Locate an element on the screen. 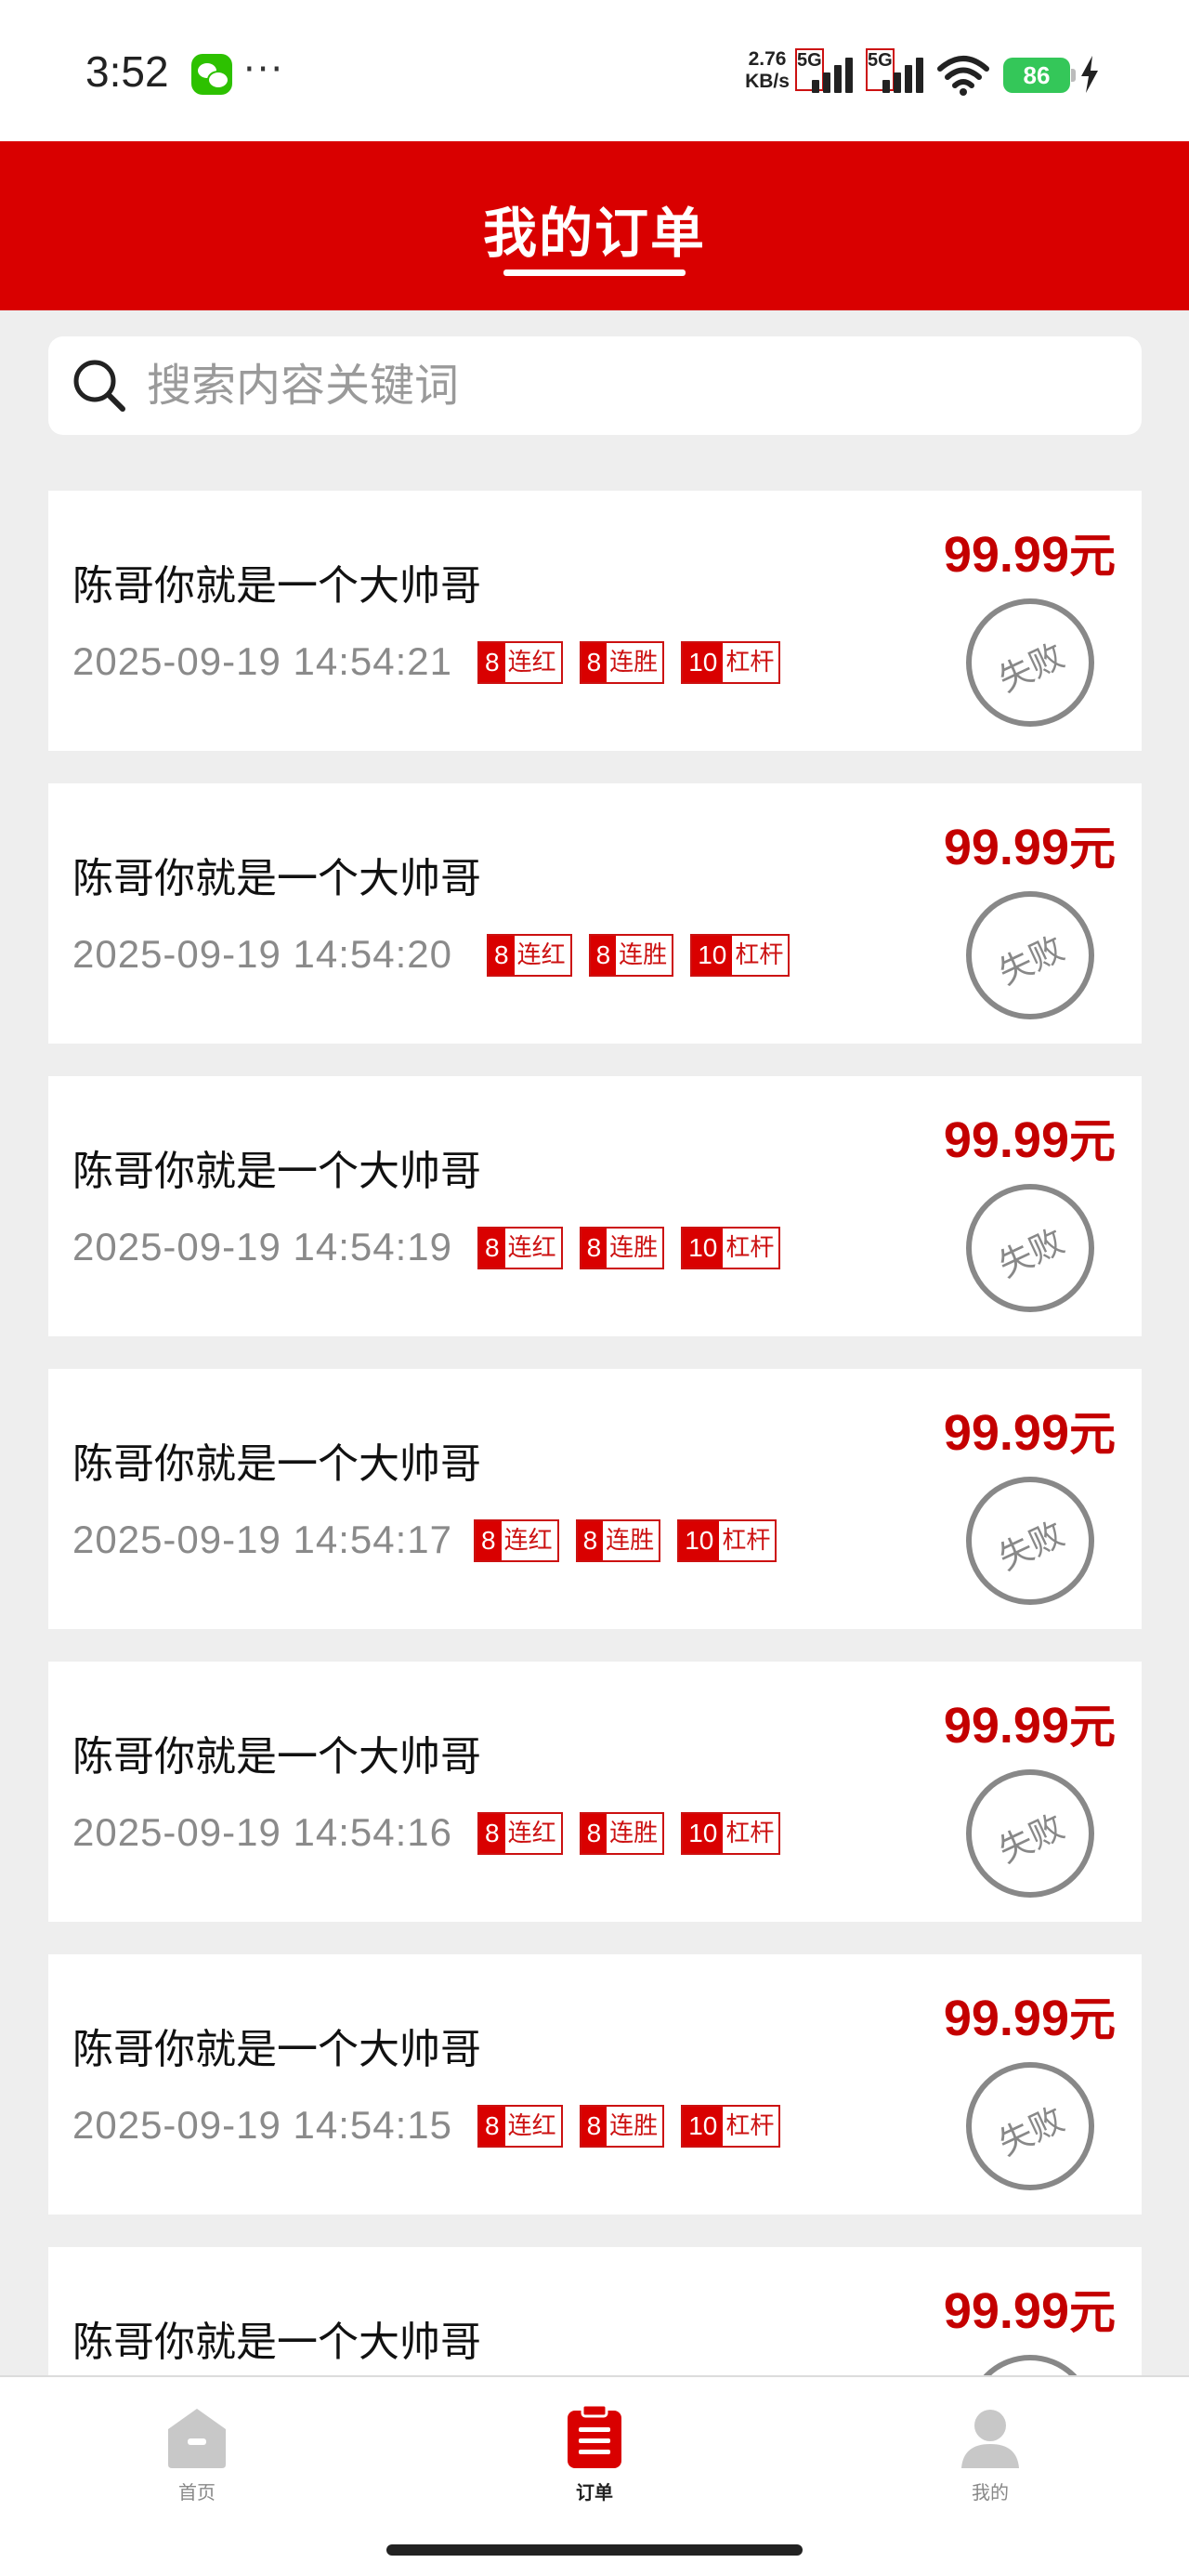 The height and width of the screenshot is (2576, 1189). home-icon is located at coordinates (197, 2438).